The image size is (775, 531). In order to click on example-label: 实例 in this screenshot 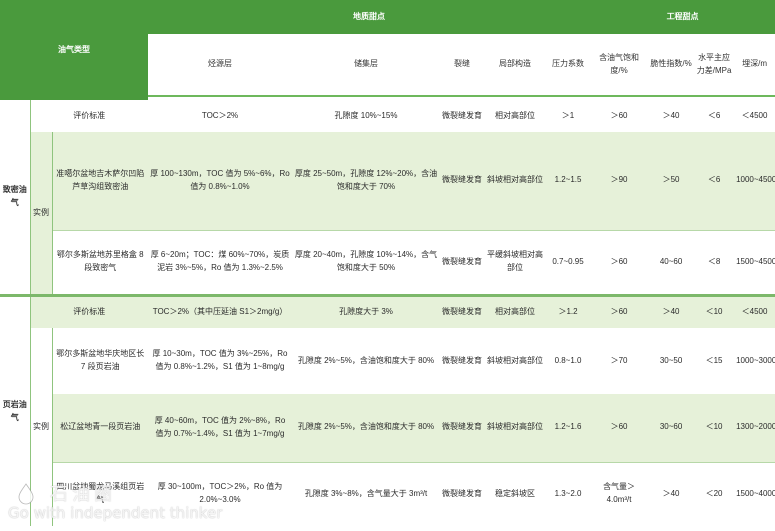, I will do `click(41, 213)`.